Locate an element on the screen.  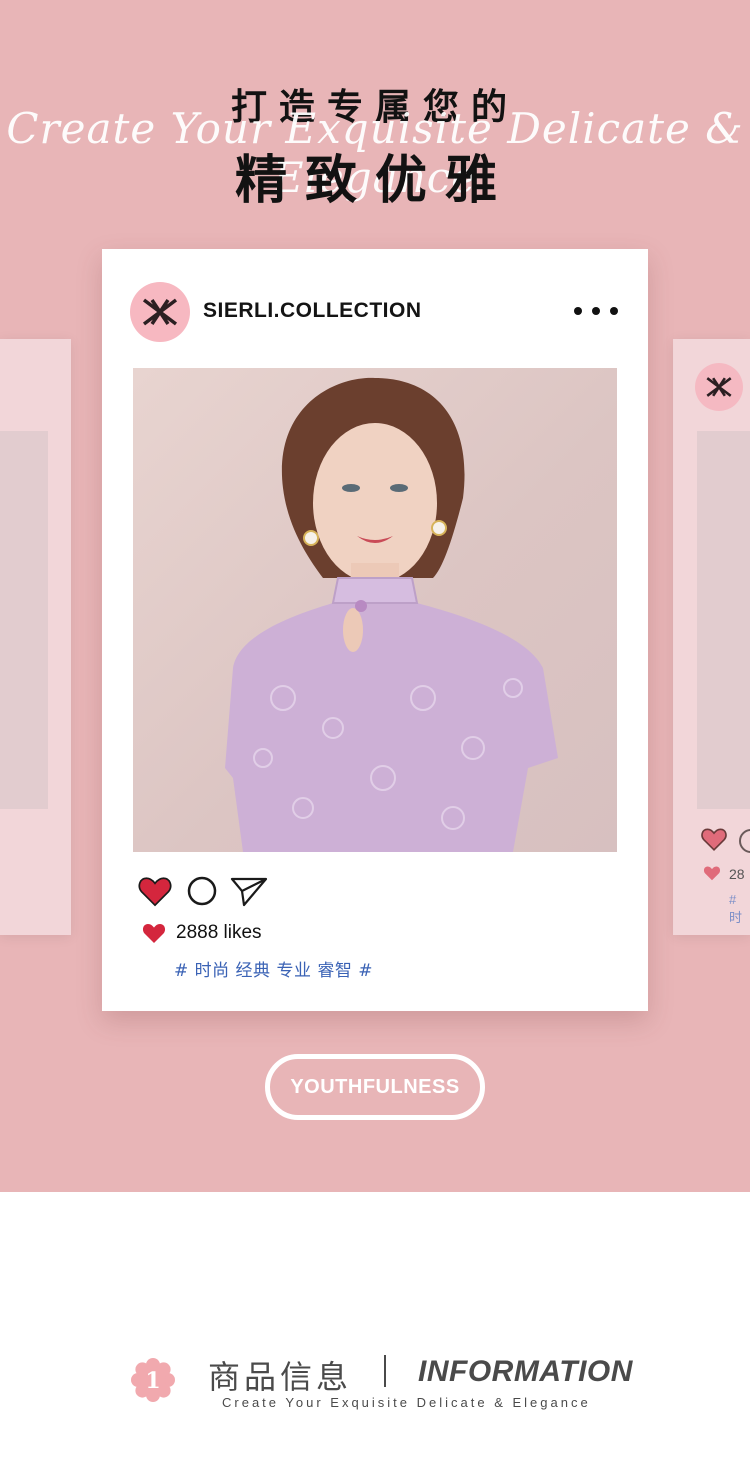
post-tags: # 时尚 经典 专业 睿智 # is located at coordinates (273, 968).